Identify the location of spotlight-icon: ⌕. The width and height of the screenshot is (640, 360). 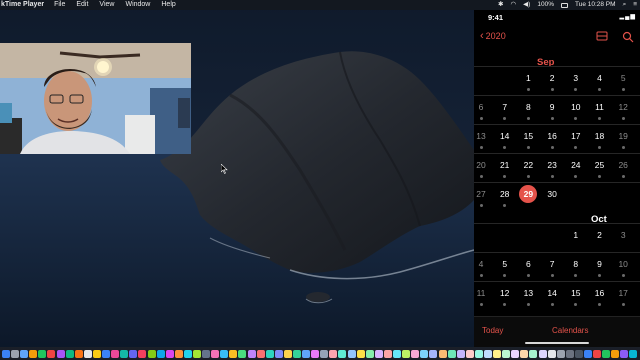
(625, 5).